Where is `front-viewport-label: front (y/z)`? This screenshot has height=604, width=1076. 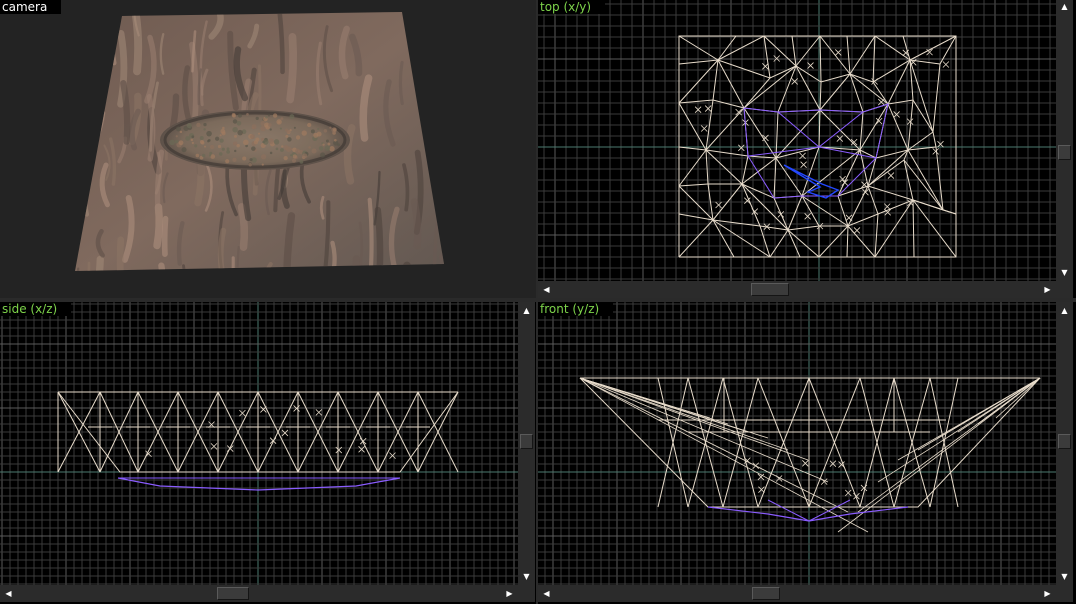 front-viewport-label: front (y/z) is located at coordinates (576, 309).